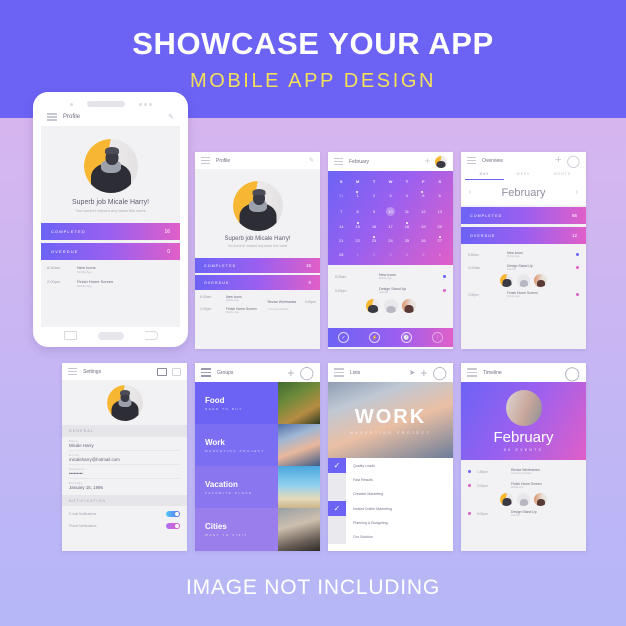 This screenshot has width=626, height=626. I want to click on calendar-day: 11, so click(407, 211).